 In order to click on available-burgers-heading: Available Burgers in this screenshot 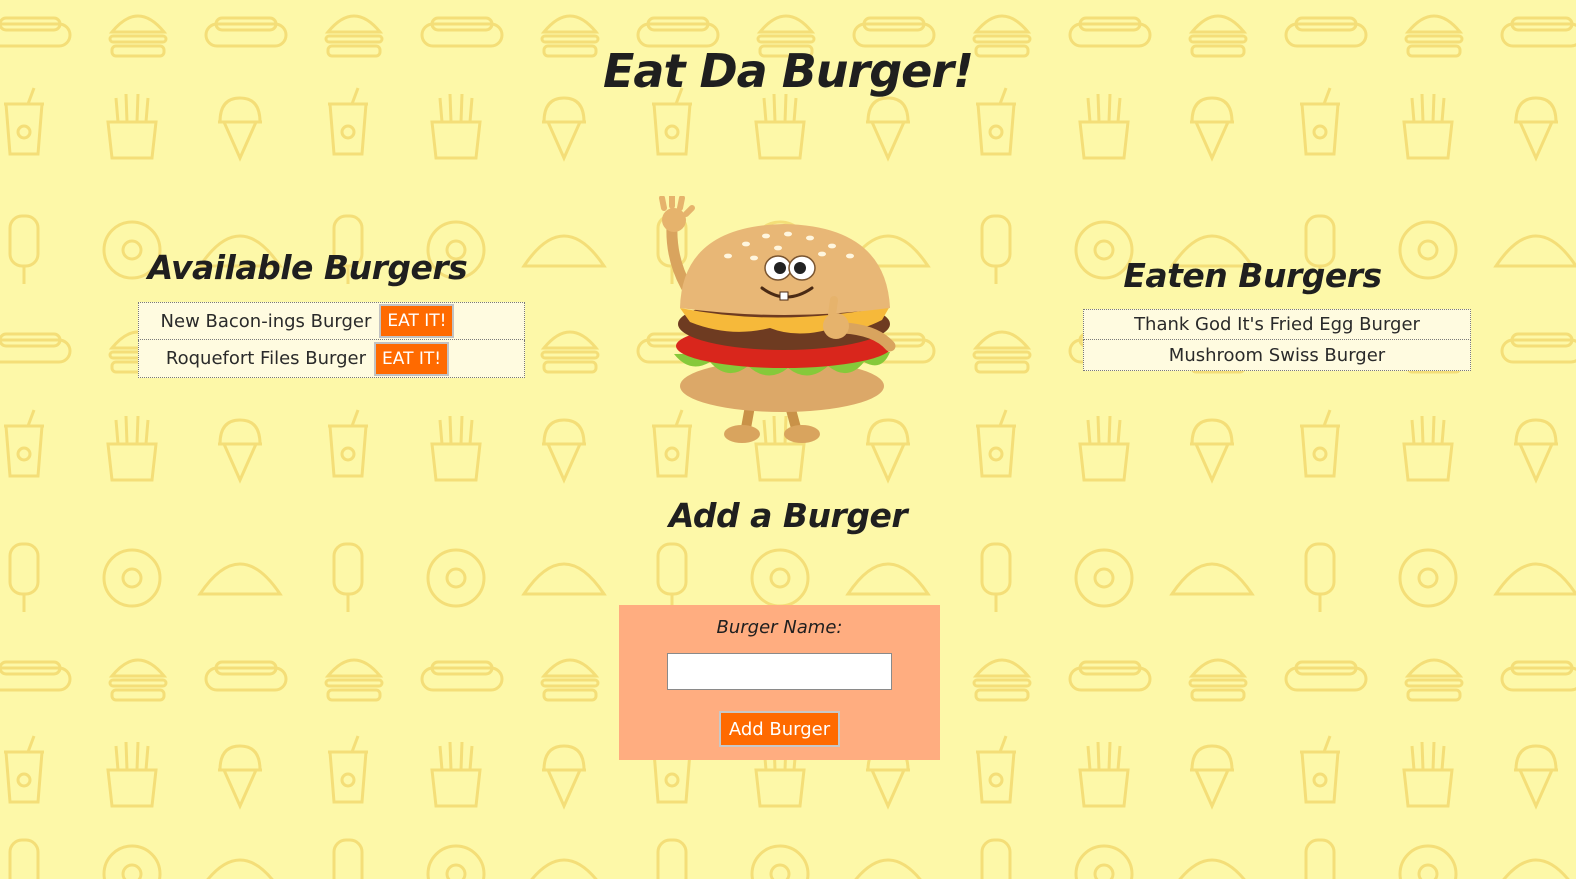, I will do `click(307, 267)`.